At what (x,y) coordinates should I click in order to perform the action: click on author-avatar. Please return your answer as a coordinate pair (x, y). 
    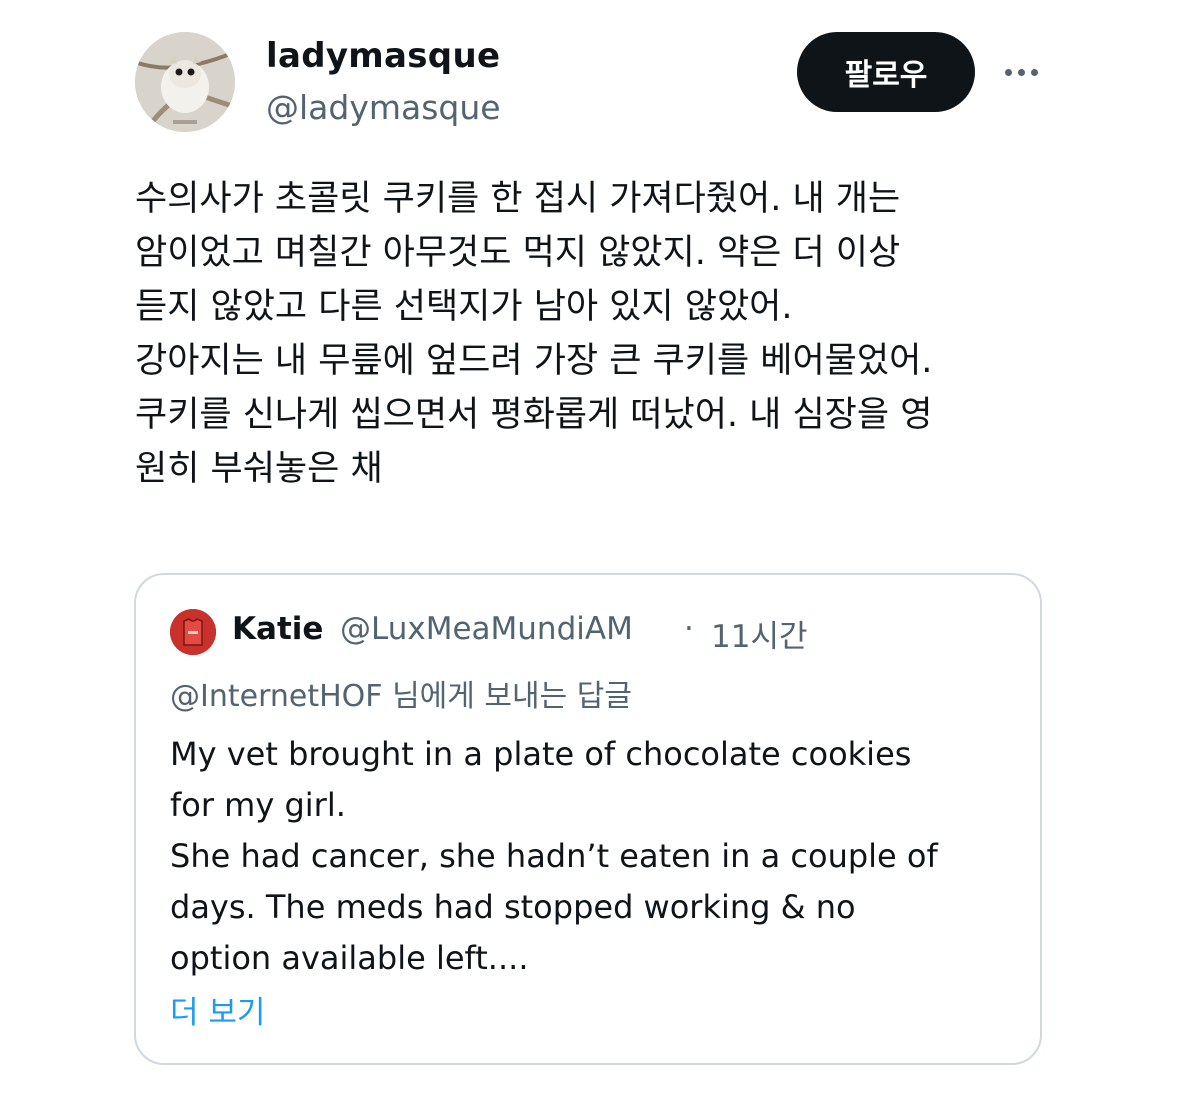
    Looking at the image, I should click on (185, 82).